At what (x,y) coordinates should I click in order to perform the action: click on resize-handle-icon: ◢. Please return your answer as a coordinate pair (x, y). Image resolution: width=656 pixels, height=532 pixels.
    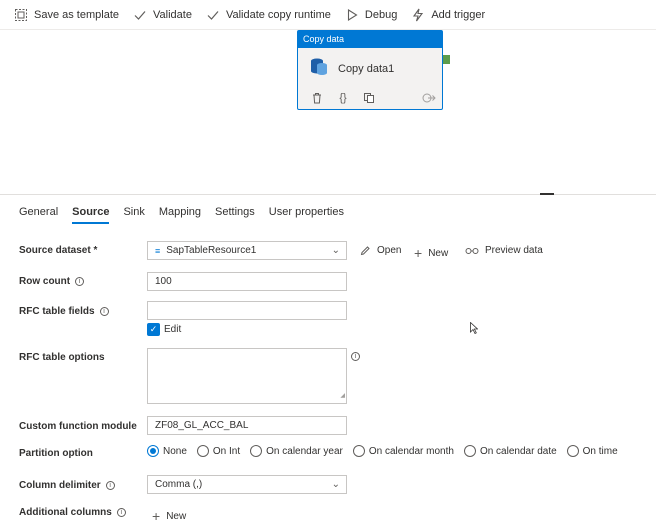
    Looking at the image, I should click on (342, 396).